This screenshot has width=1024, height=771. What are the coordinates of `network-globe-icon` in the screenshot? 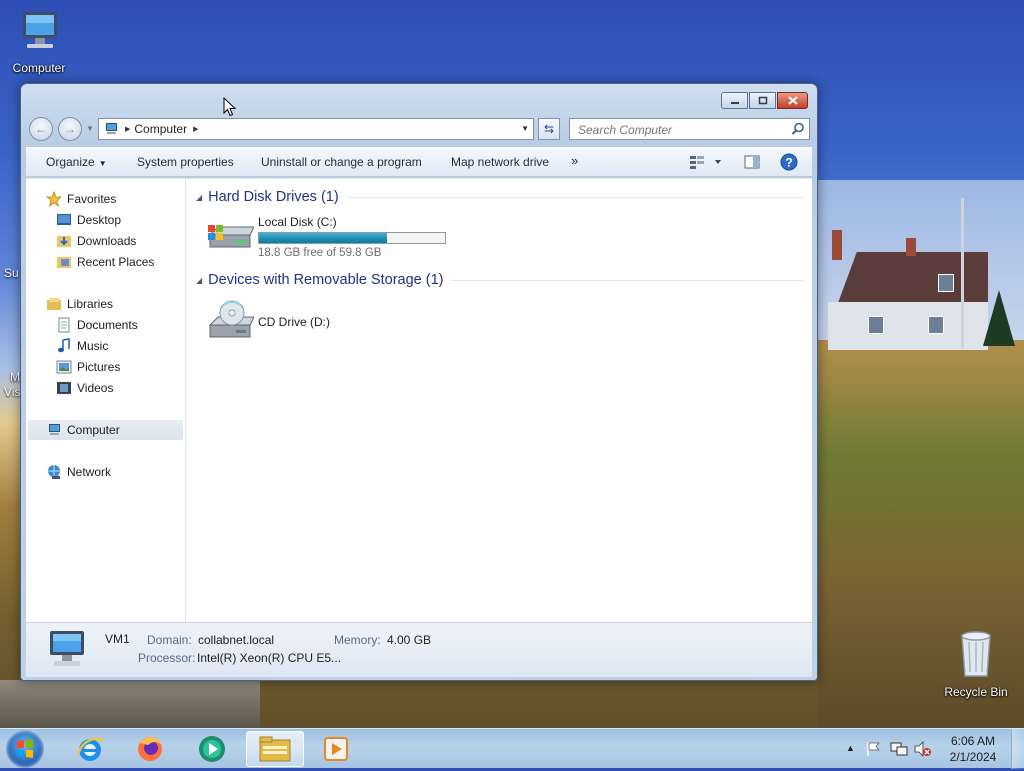 It's located at (54, 472).